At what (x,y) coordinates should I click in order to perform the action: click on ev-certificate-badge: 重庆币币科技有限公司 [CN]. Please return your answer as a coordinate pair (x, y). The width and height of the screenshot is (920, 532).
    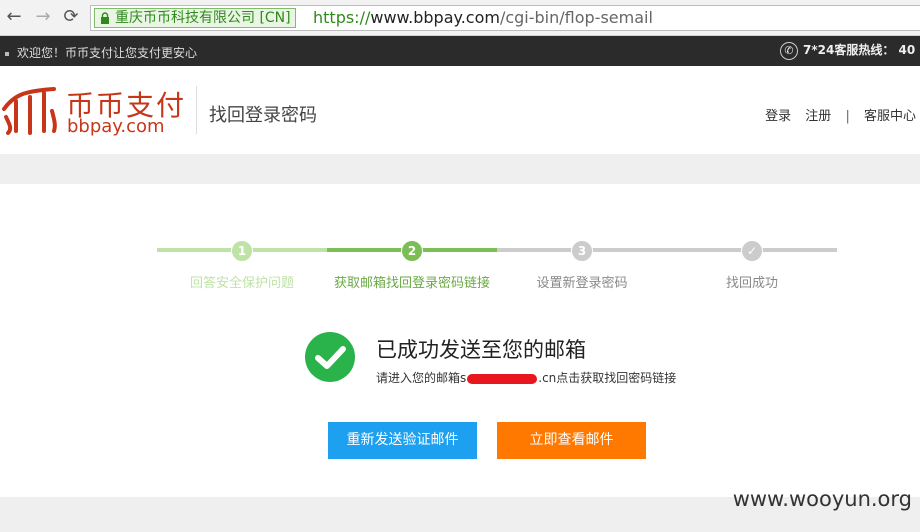
    Looking at the image, I should click on (195, 18).